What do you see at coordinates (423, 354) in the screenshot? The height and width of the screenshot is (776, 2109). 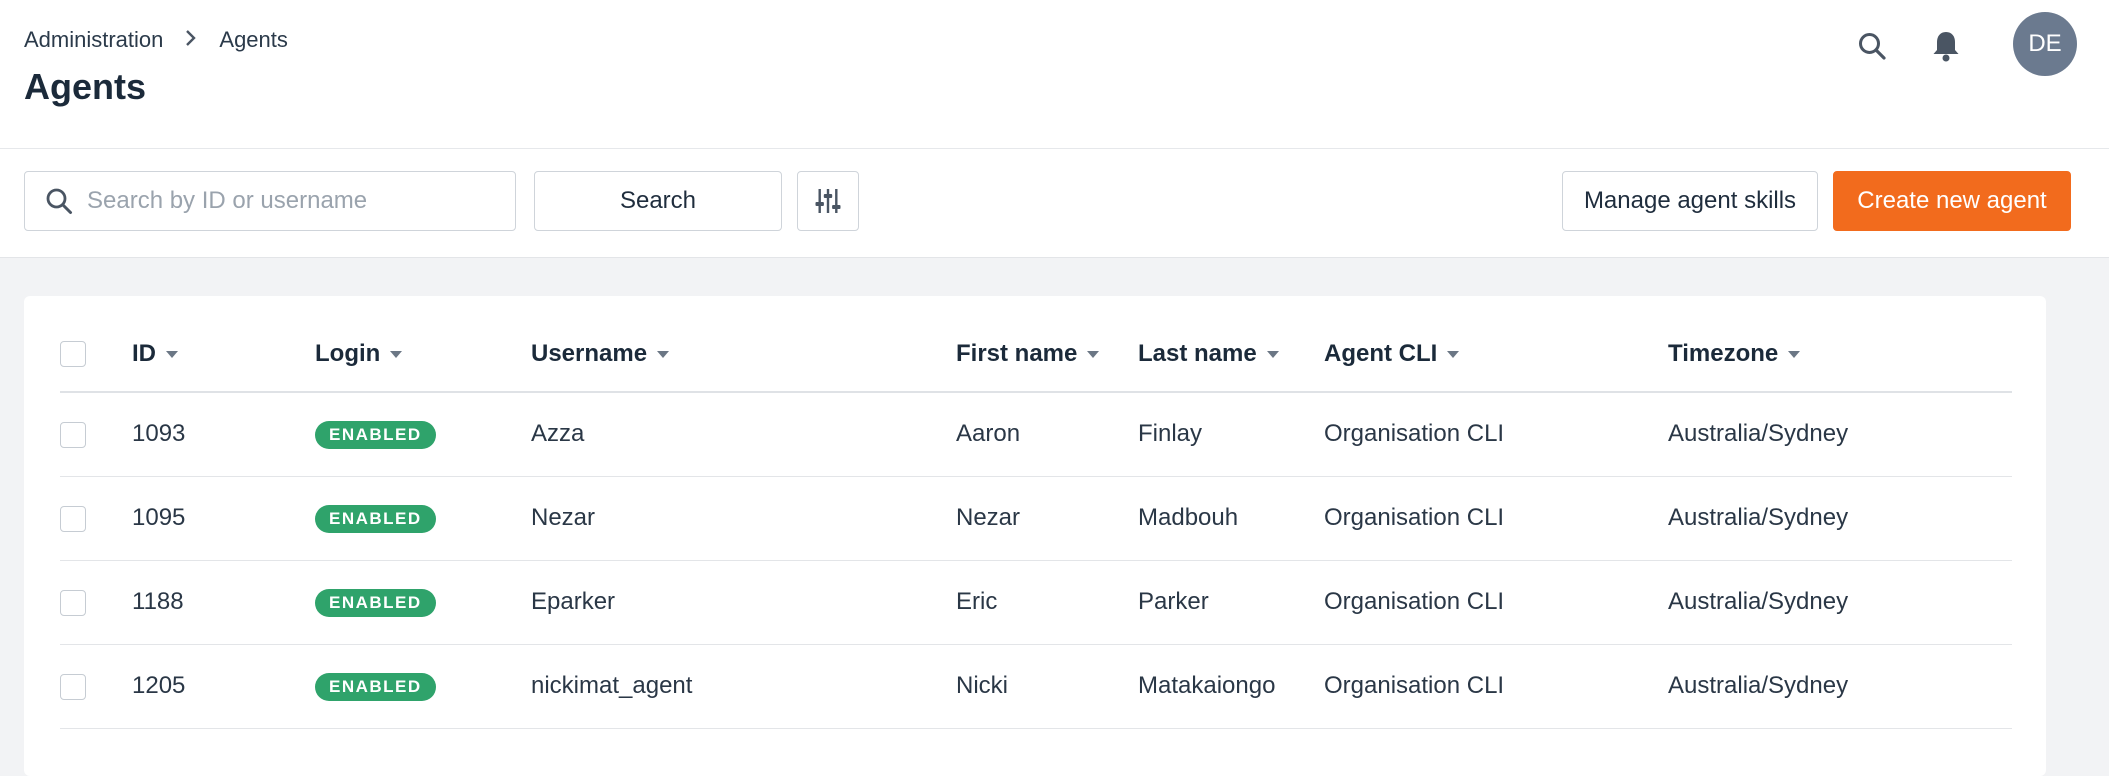 I see `column-header-login: Login` at bounding box center [423, 354].